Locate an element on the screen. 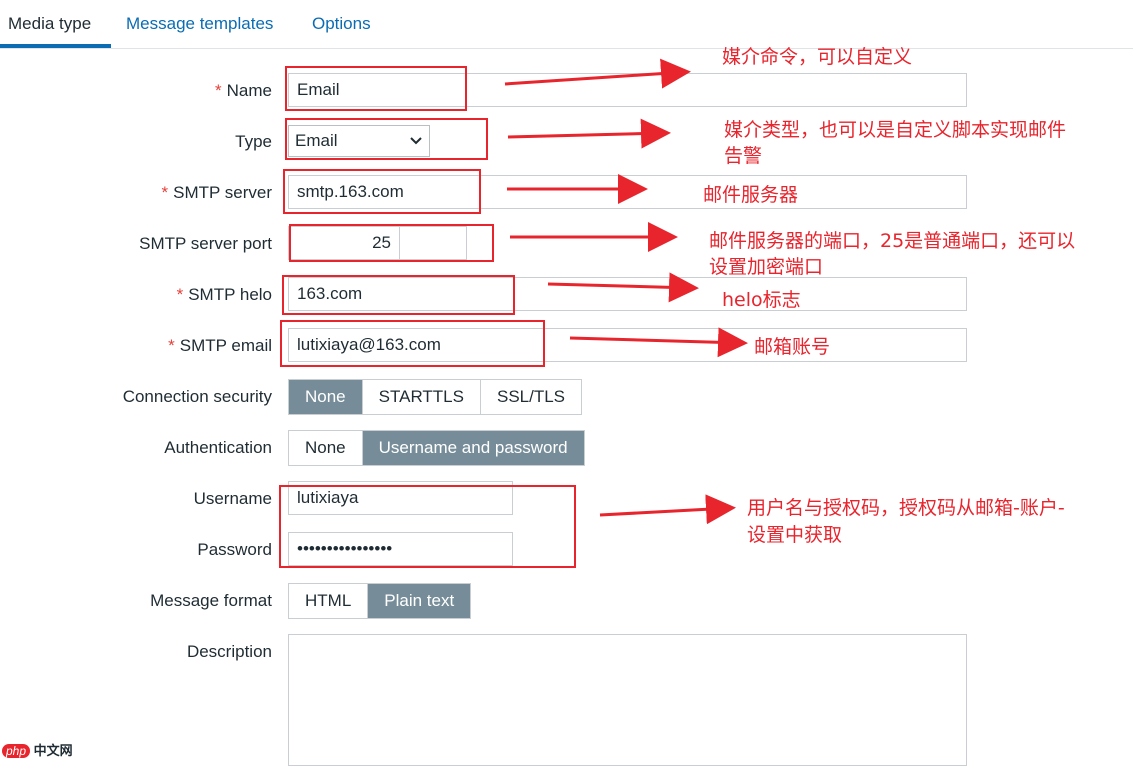 This screenshot has height=766, width=1133. annotation-type-line2: 告警 is located at coordinates (743, 156).